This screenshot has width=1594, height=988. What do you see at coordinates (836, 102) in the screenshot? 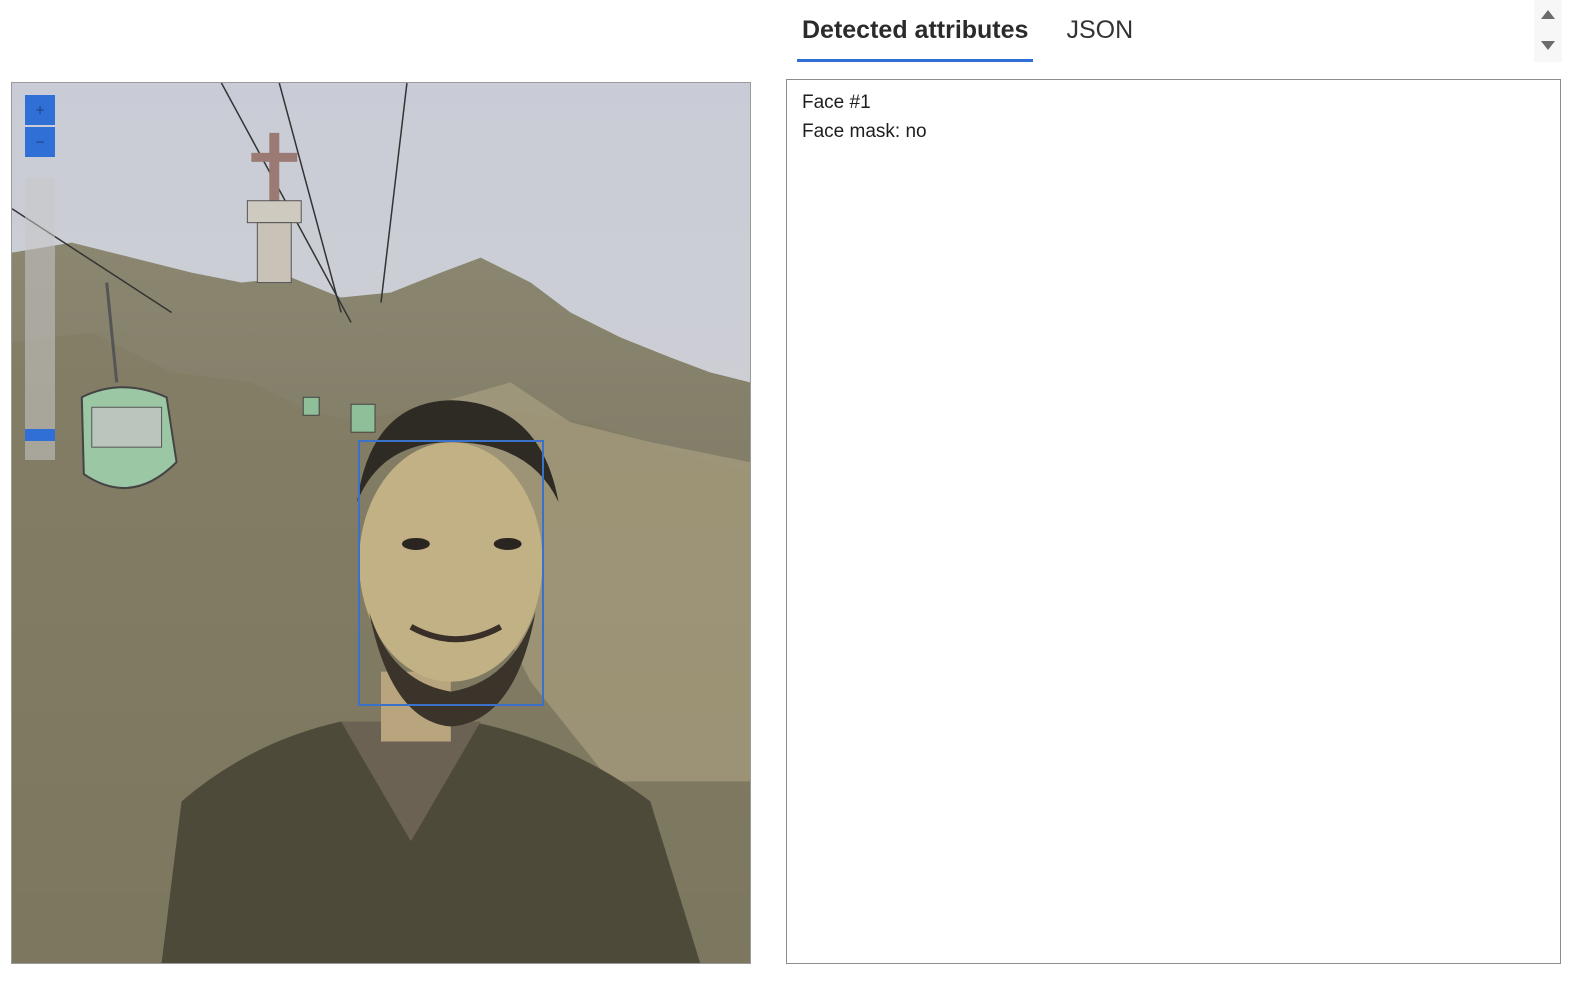
I see `face-title: Face #1` at bounding box center [836, 102].